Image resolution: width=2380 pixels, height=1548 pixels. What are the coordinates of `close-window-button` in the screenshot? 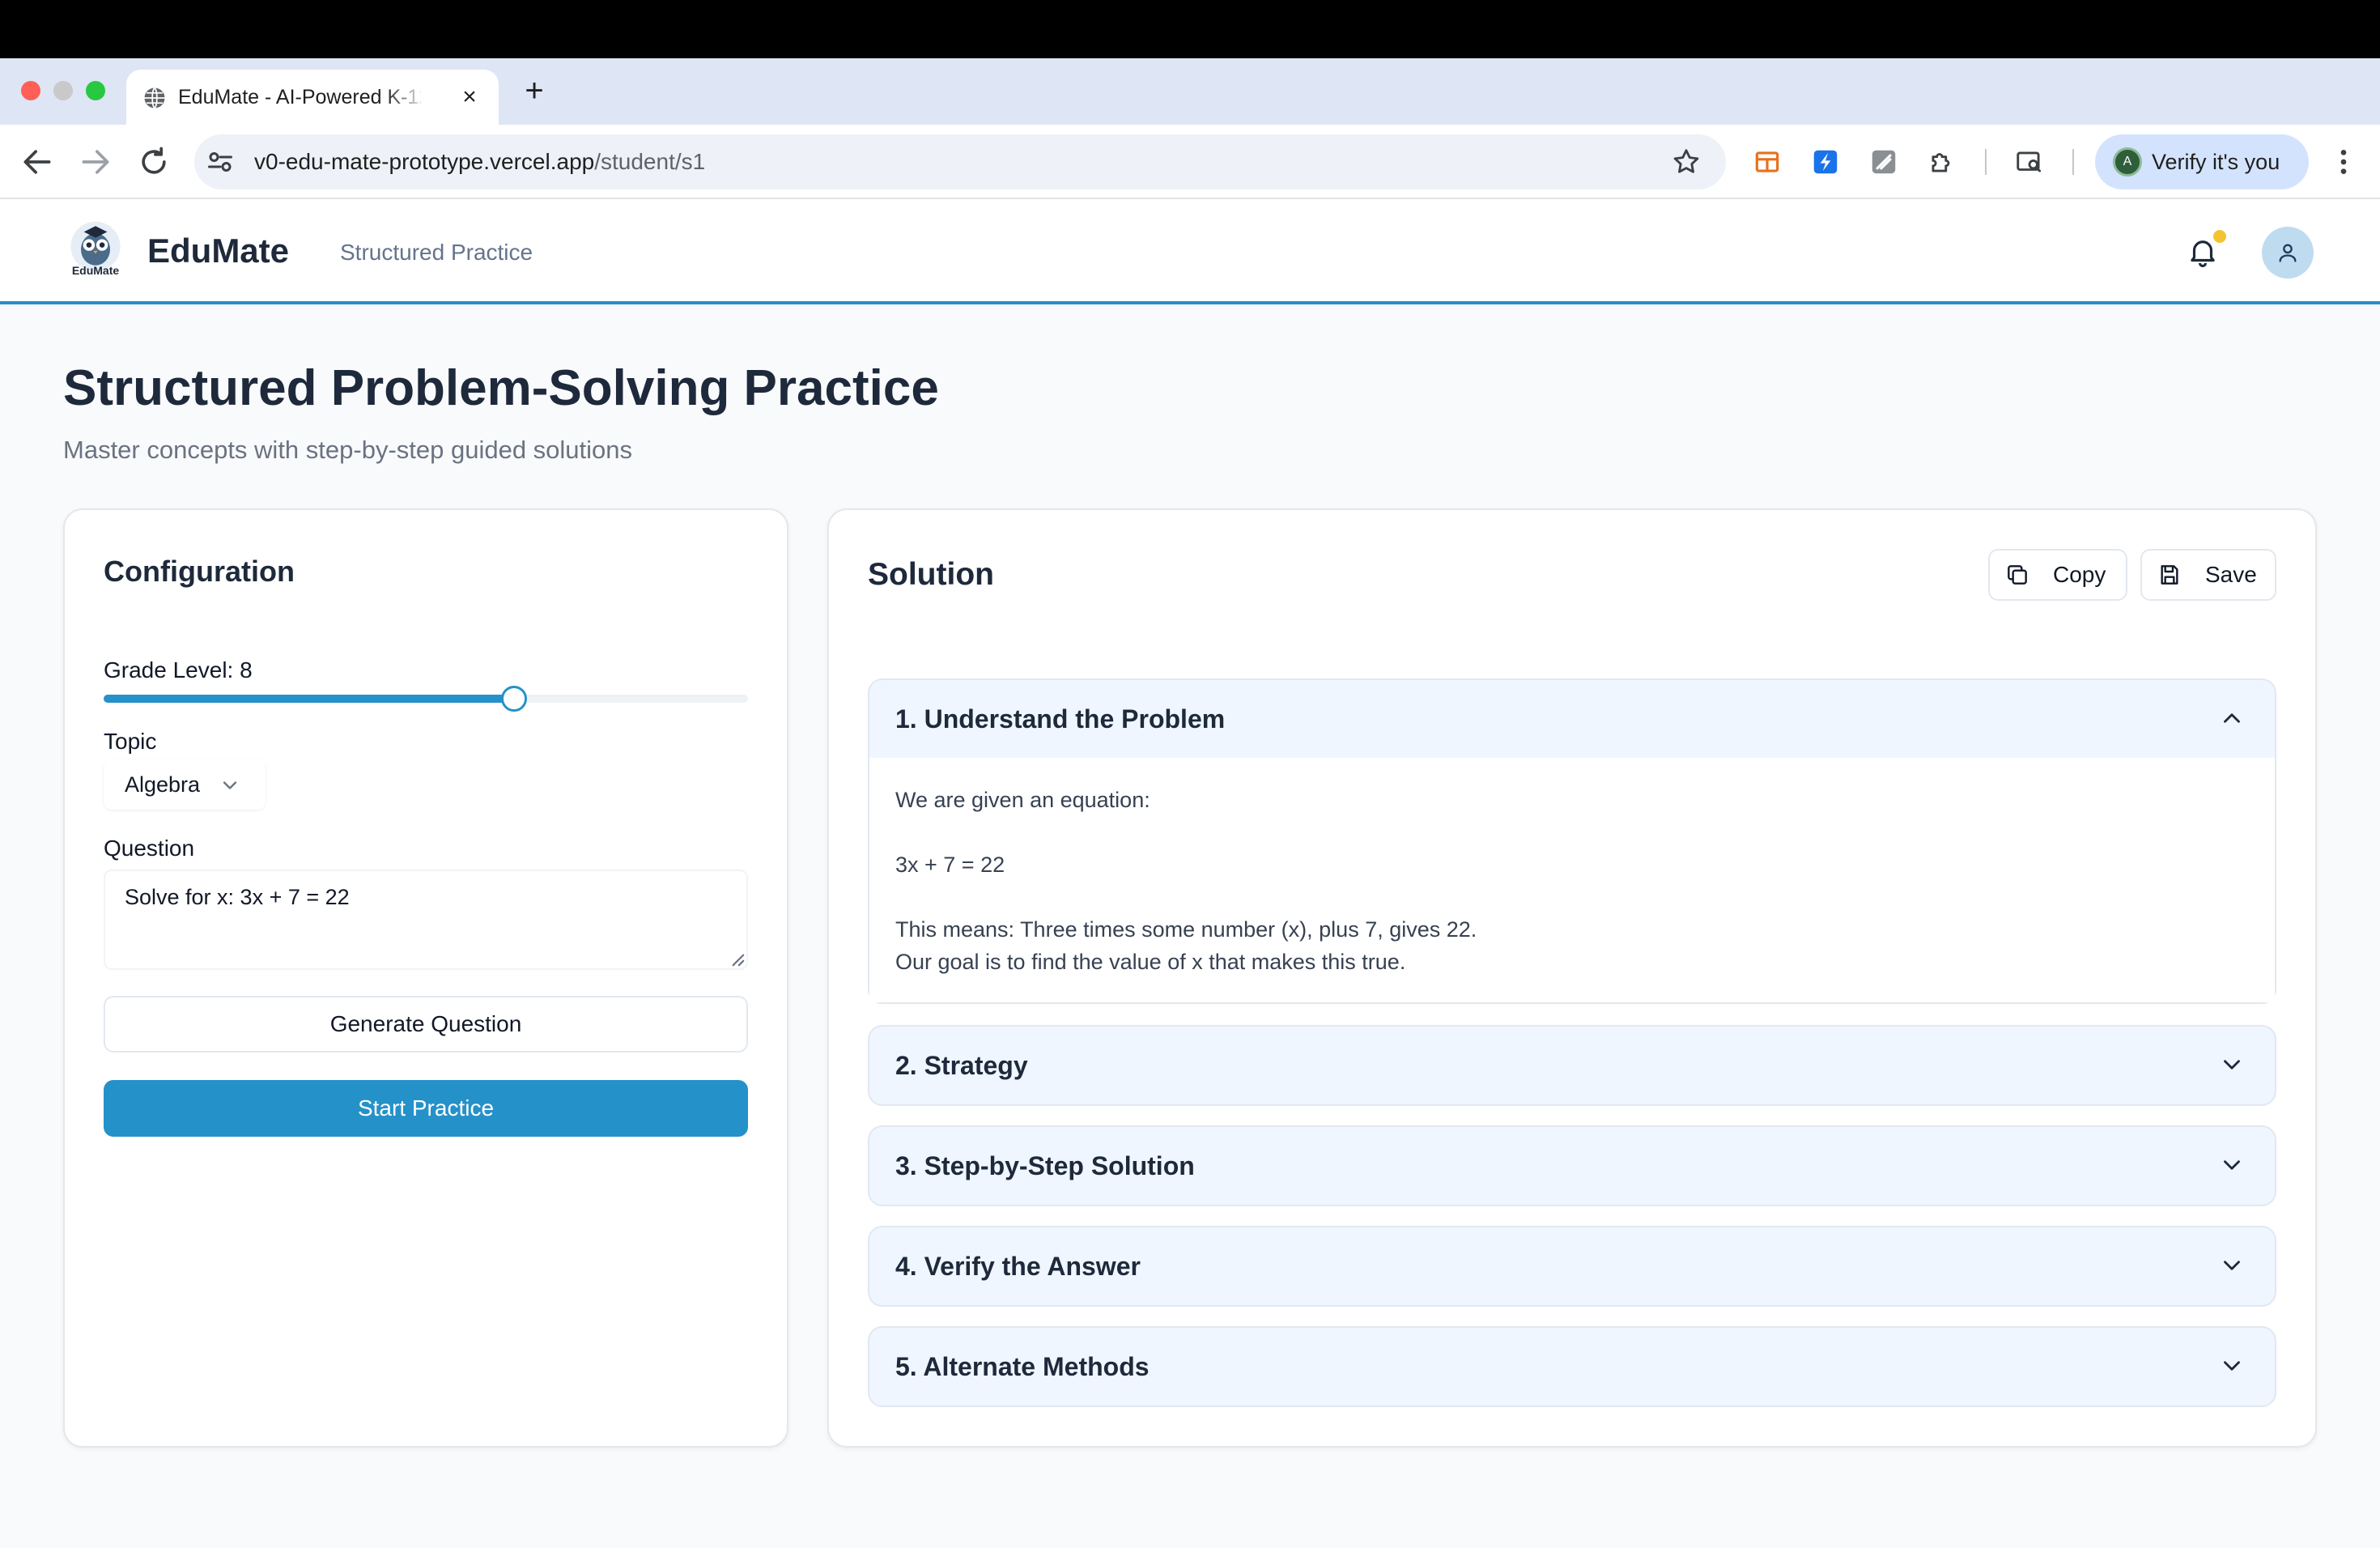 It's located at (31, 91).